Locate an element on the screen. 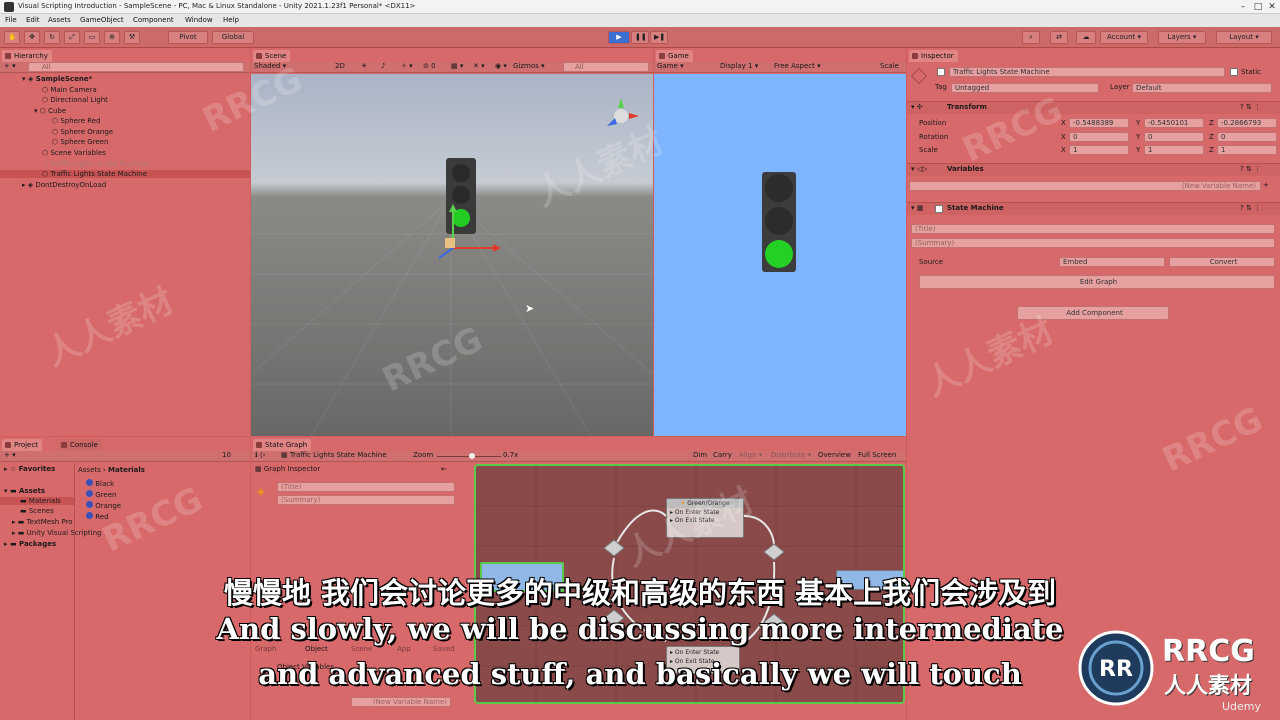 The image size is (1280, 720). blackboard-tab-scene: Scene is located at coordinates (361, 649).